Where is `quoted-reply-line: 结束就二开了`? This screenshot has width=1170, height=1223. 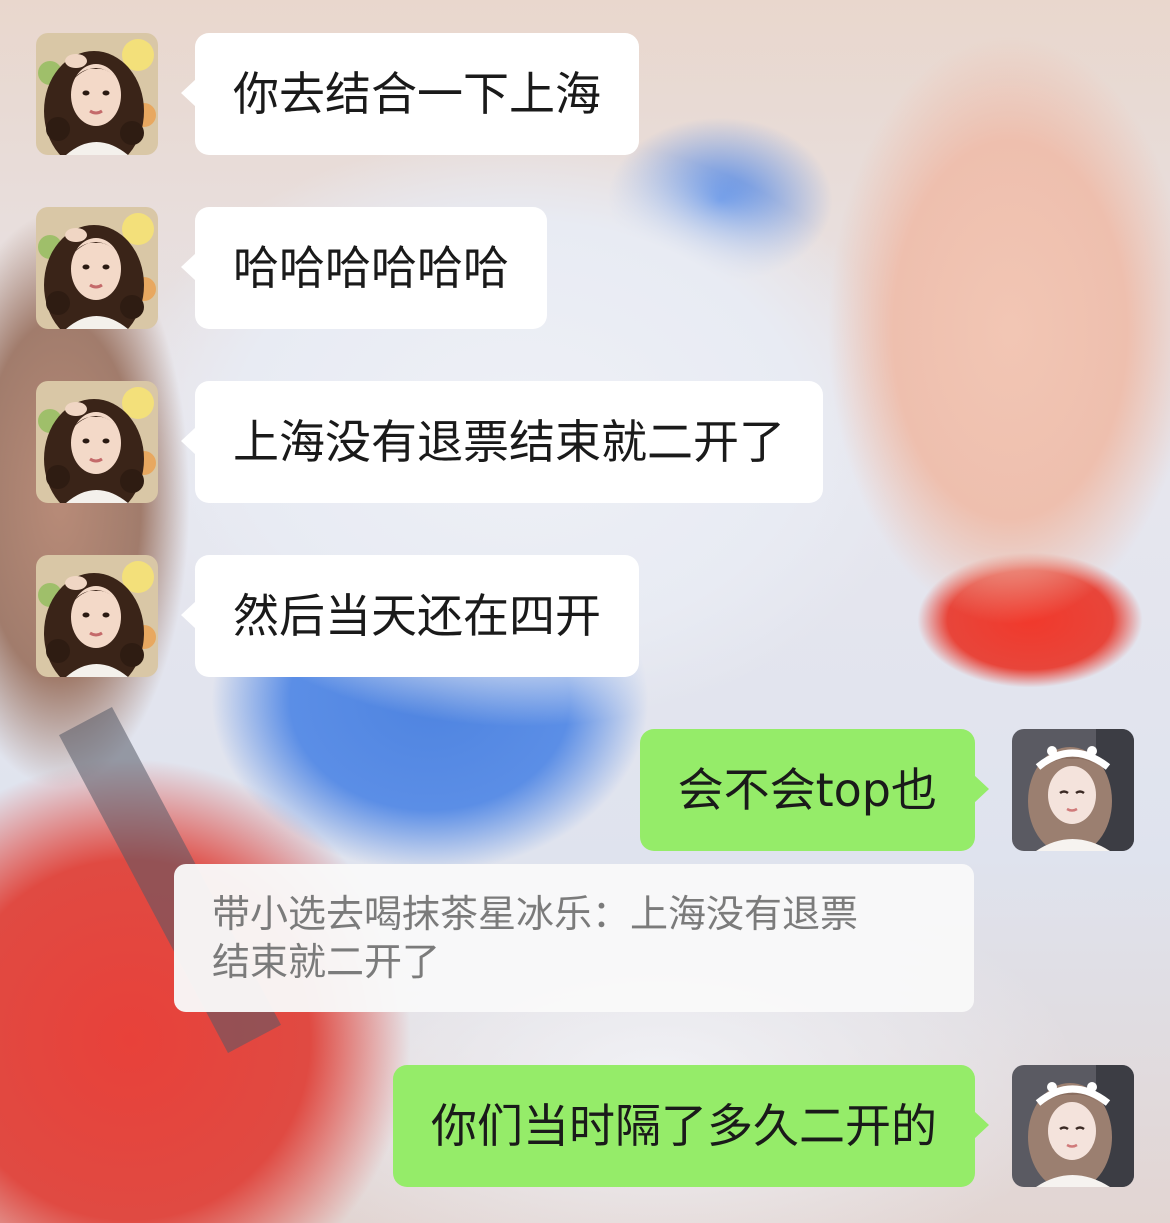 quoted-reply-line: 结束就二开了 is located at coordinates (326, 962).